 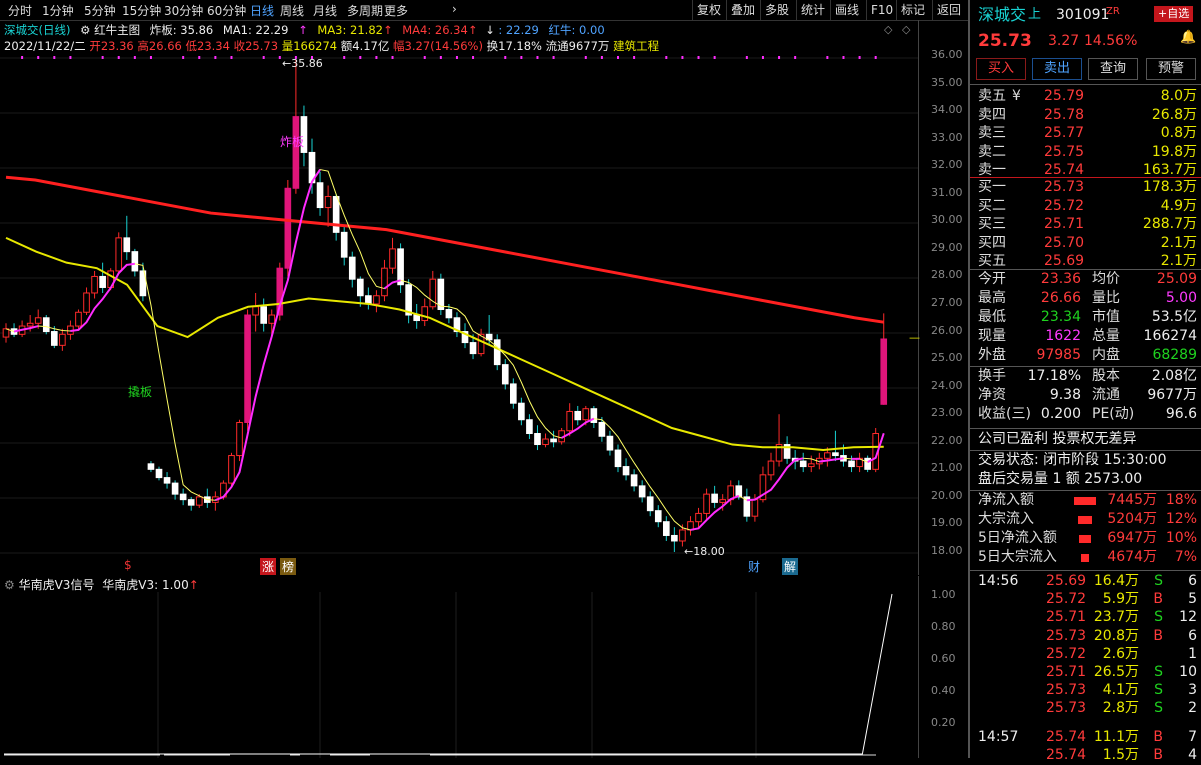 What do you see at coordinates (948, 10) in the screenshot?
I see `toolbar-button: 返回` at bounding box center [948, 10].